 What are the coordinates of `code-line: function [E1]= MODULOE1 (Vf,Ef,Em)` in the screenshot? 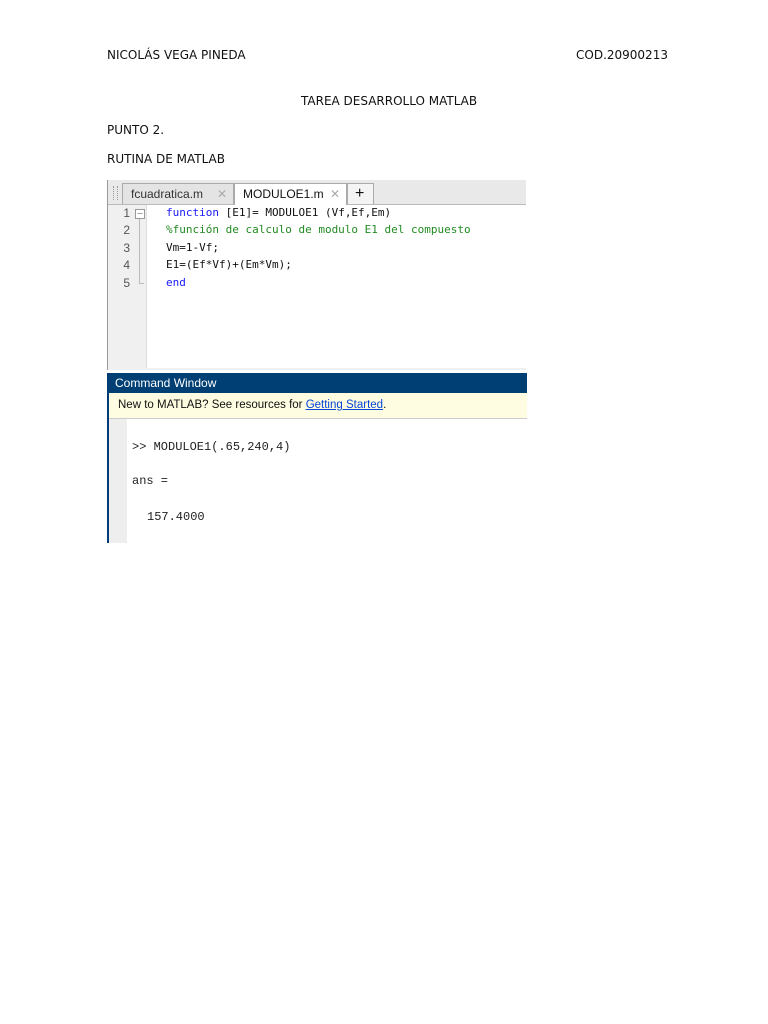 It's located at (278, 212).